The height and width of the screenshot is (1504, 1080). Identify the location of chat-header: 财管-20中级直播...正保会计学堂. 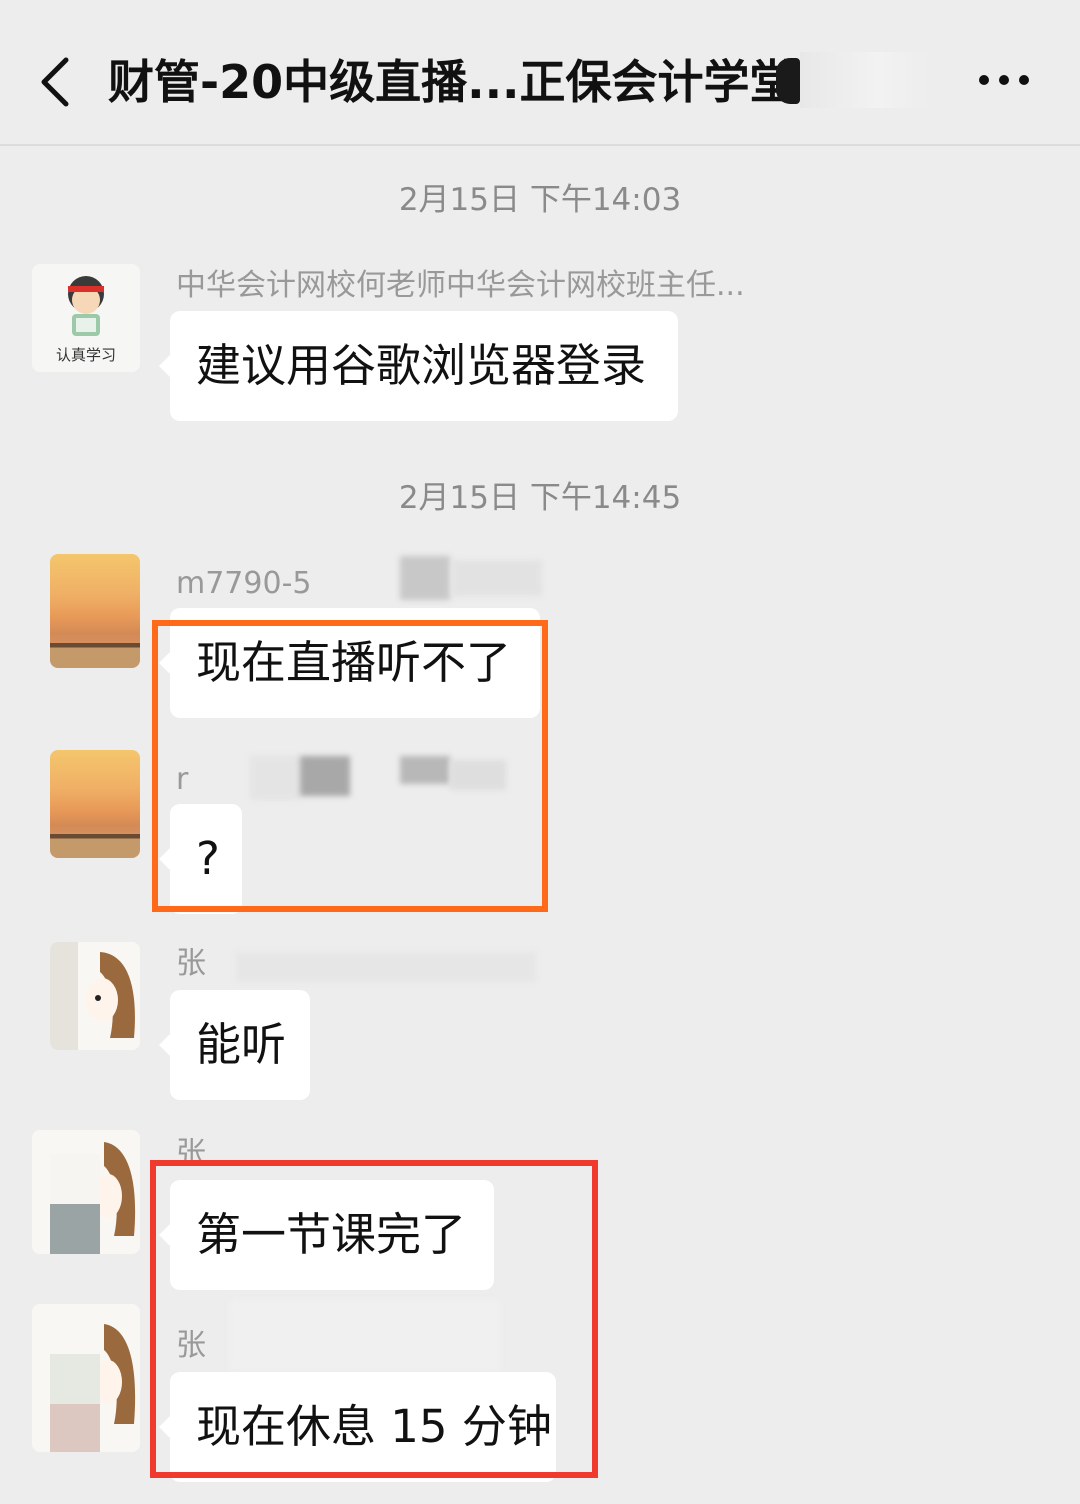
(540, 73).